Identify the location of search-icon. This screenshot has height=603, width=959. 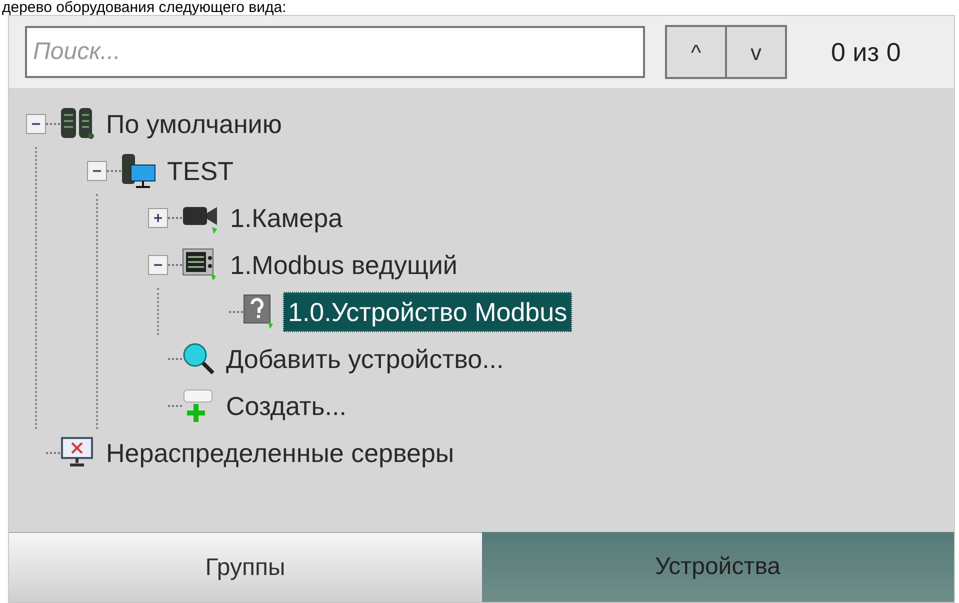
(199, 359).